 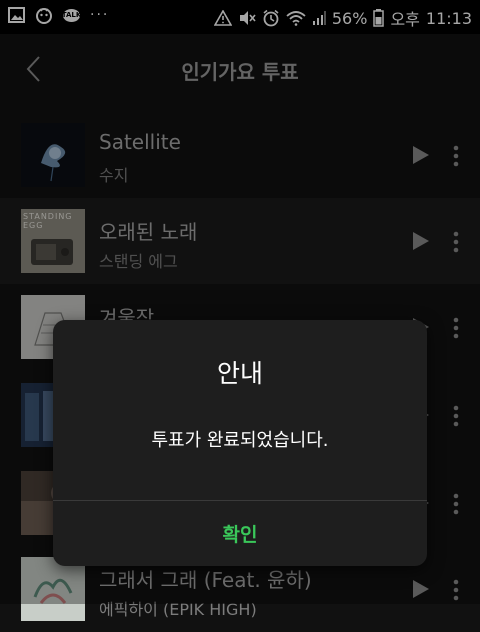 I want to click on dialog-message: 투표가 완료되었습니다., so click(x=240, y=440).